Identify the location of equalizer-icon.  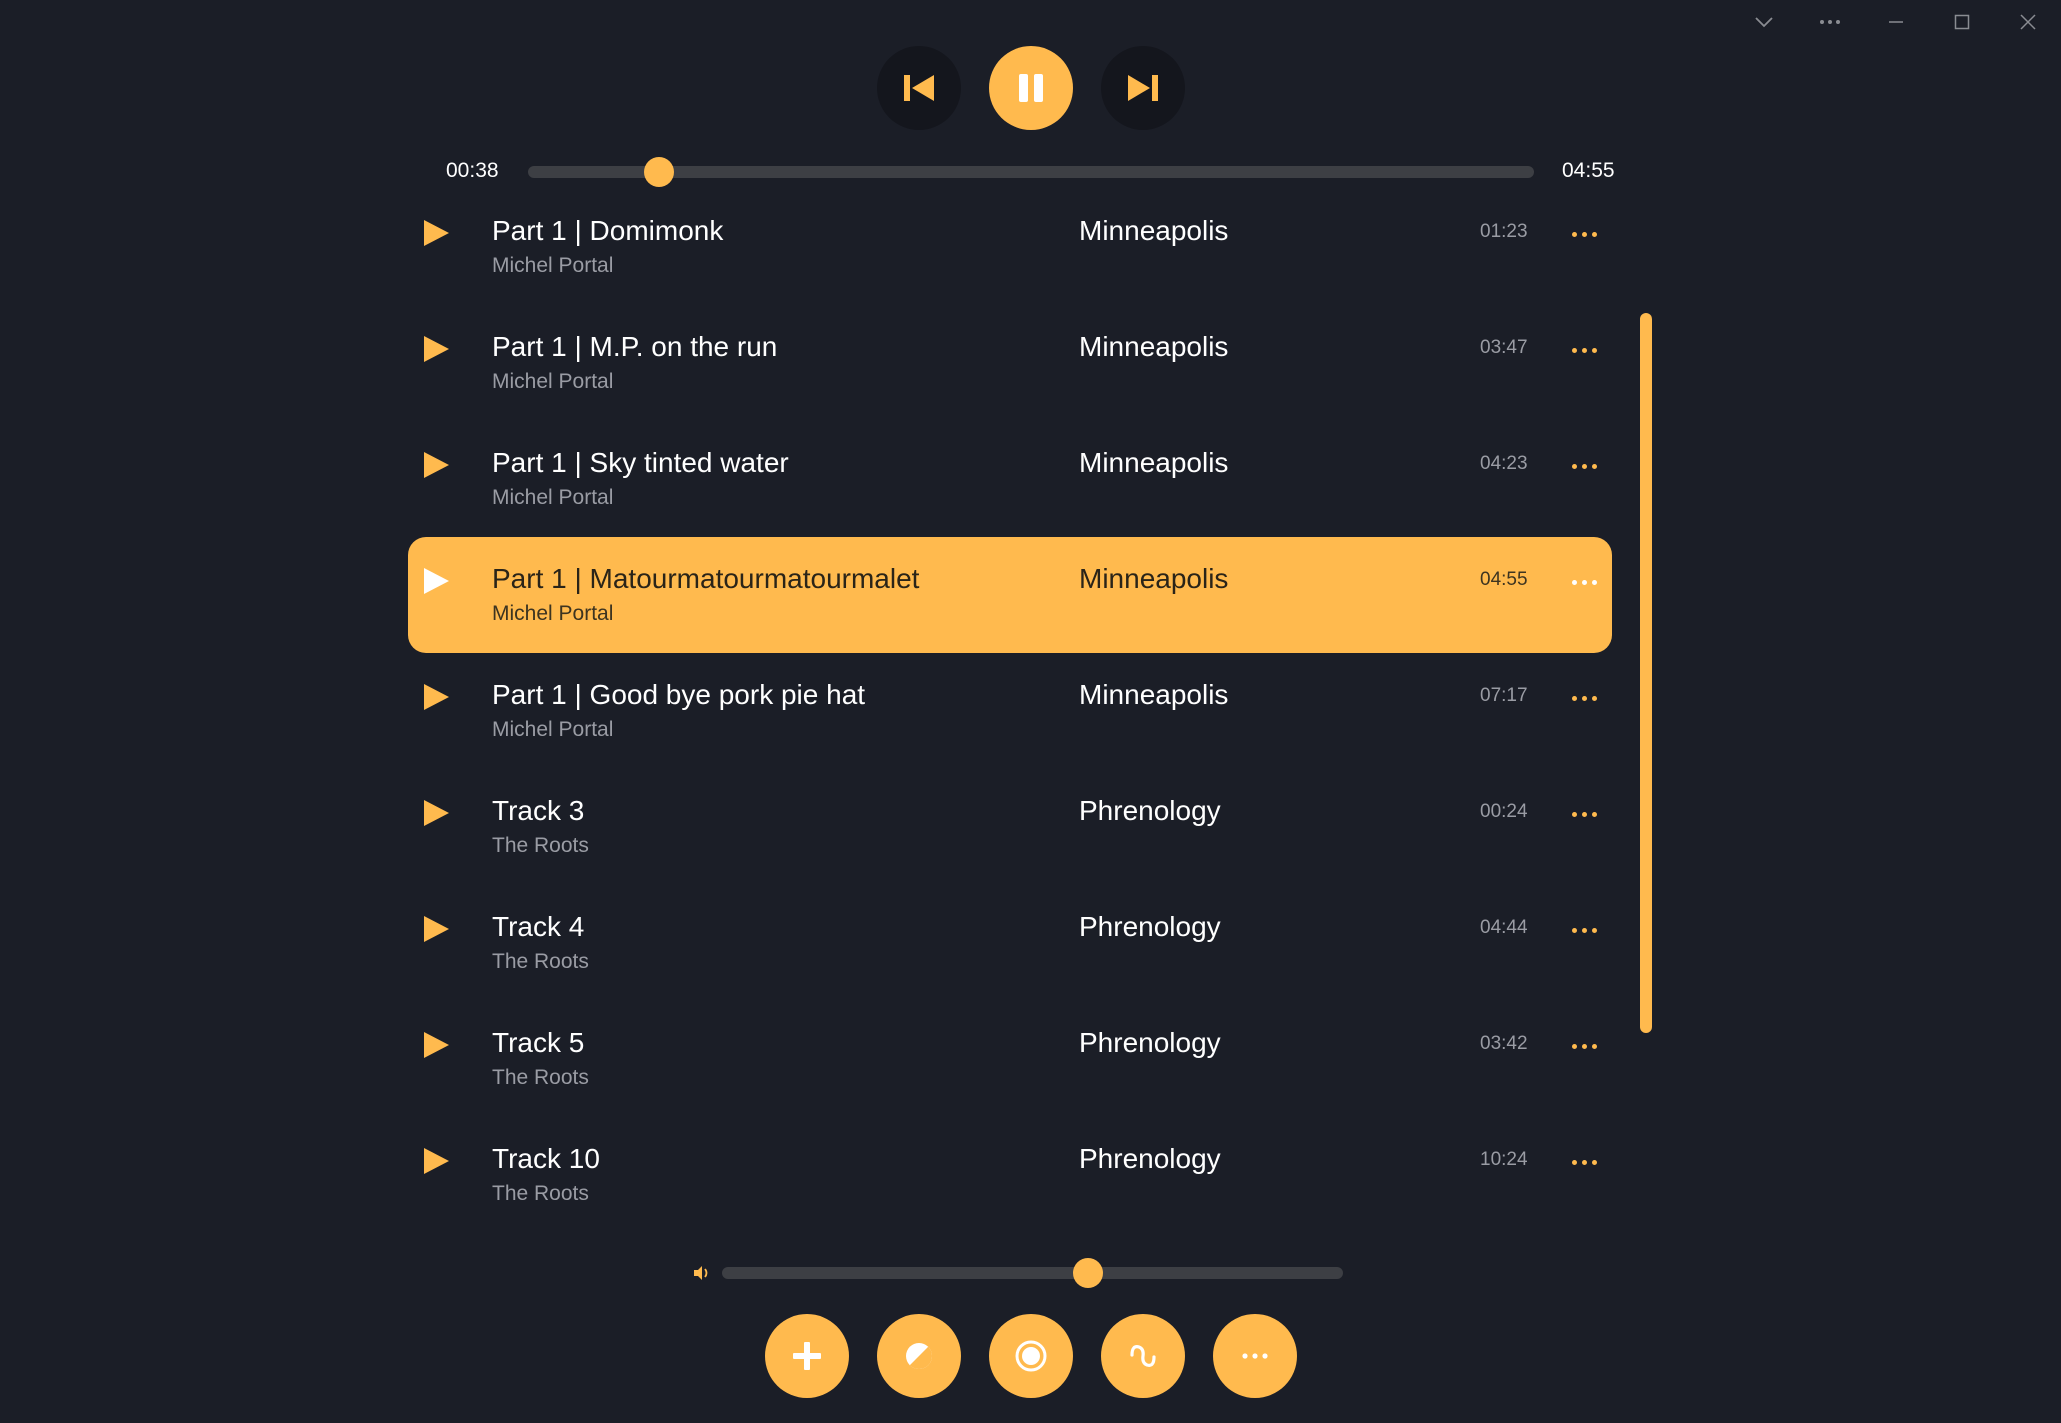
(1142, 1356).